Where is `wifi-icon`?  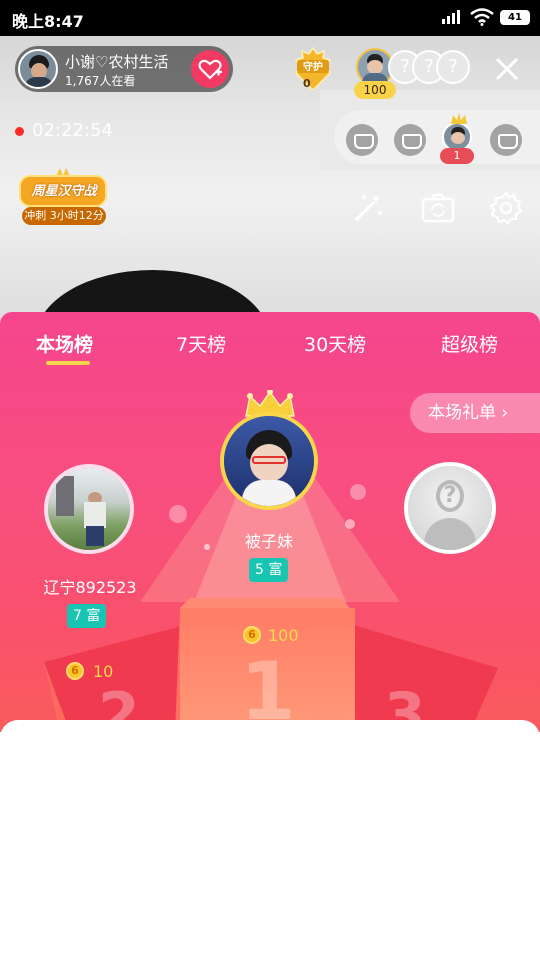 wifi-icon is located at coordinates (482, 17).